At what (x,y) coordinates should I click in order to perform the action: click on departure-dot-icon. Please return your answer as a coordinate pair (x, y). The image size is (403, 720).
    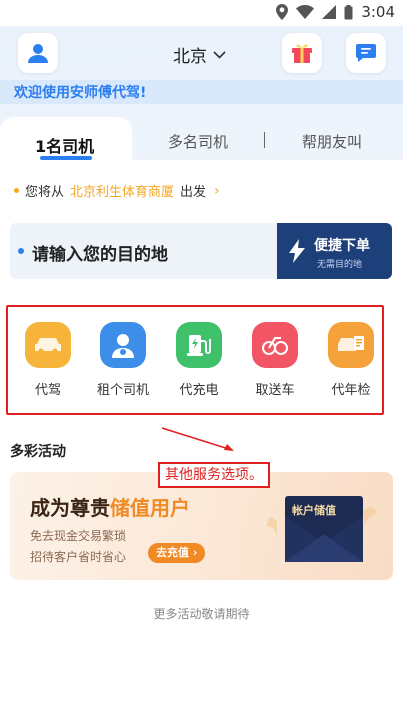
    Looking at the image, I should click on (16, 190).